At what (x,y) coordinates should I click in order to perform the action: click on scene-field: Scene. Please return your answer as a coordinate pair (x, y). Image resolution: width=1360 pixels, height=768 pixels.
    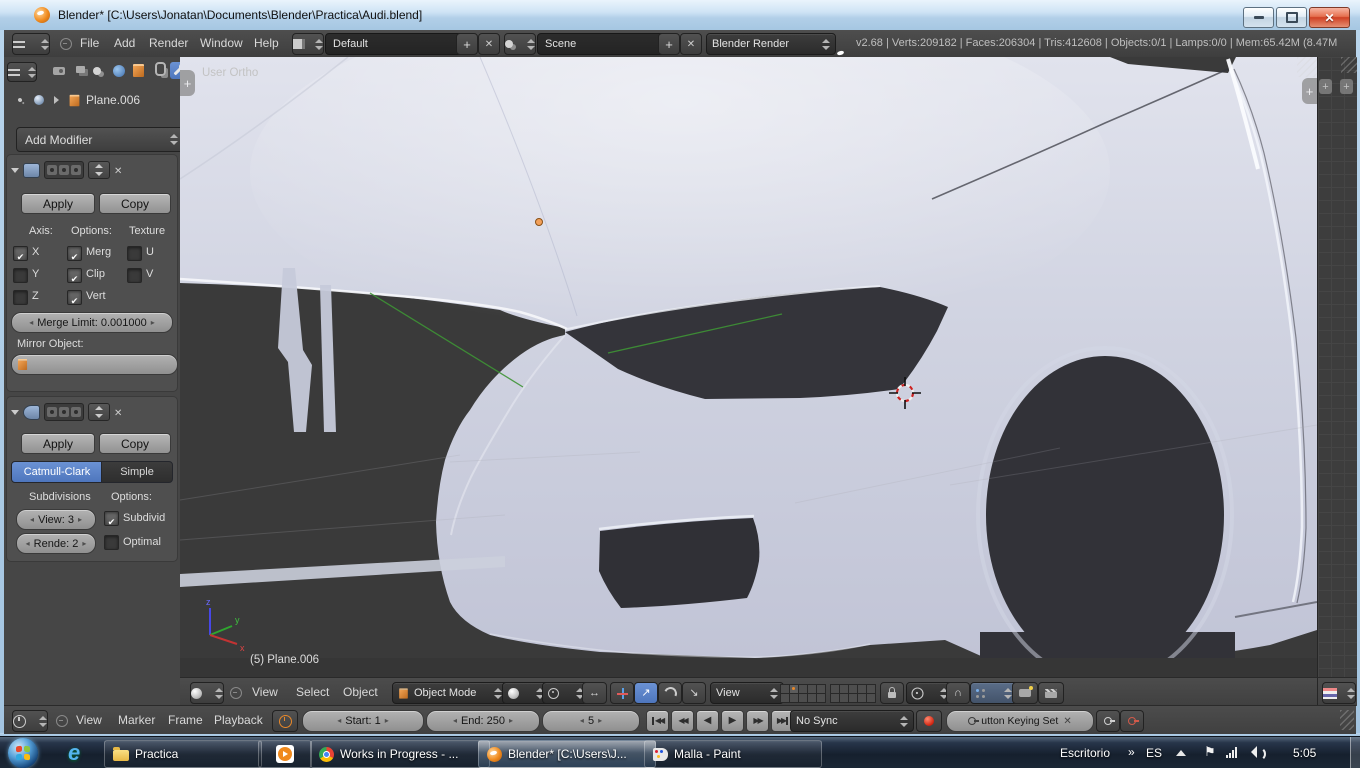
    Looking at the image, I should click on (604, 44).